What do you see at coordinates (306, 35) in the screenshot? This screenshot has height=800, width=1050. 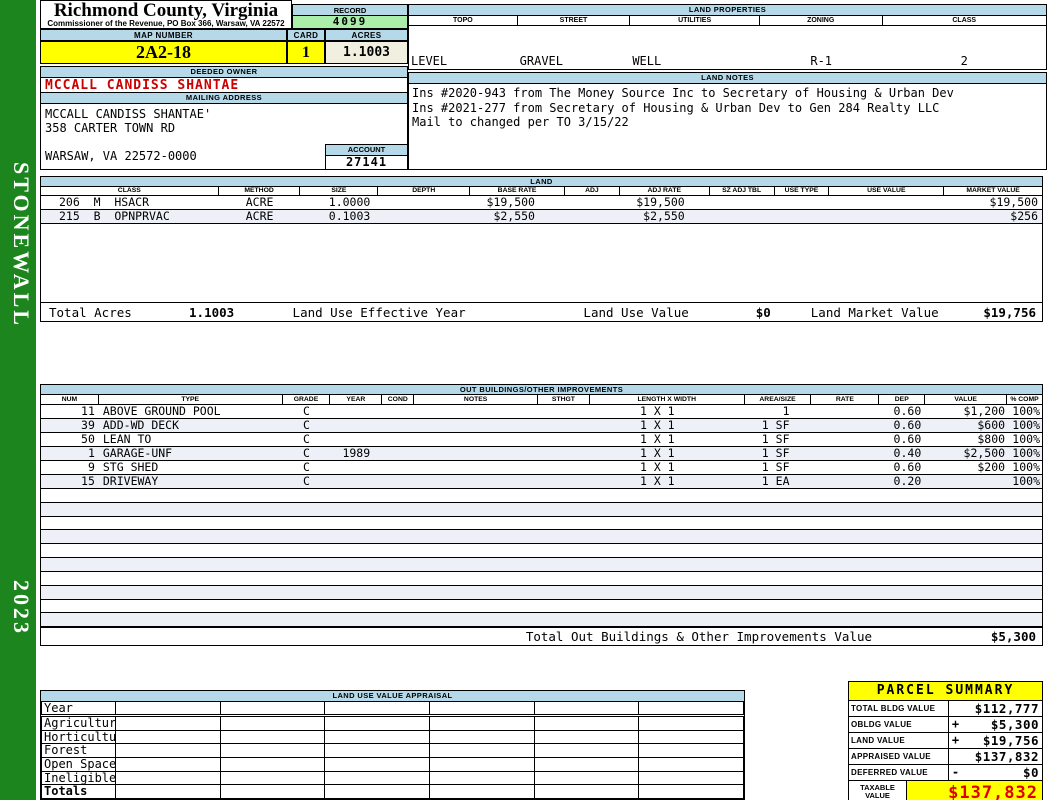 I see `card-header: CARD` at bounding box center [306, 35].